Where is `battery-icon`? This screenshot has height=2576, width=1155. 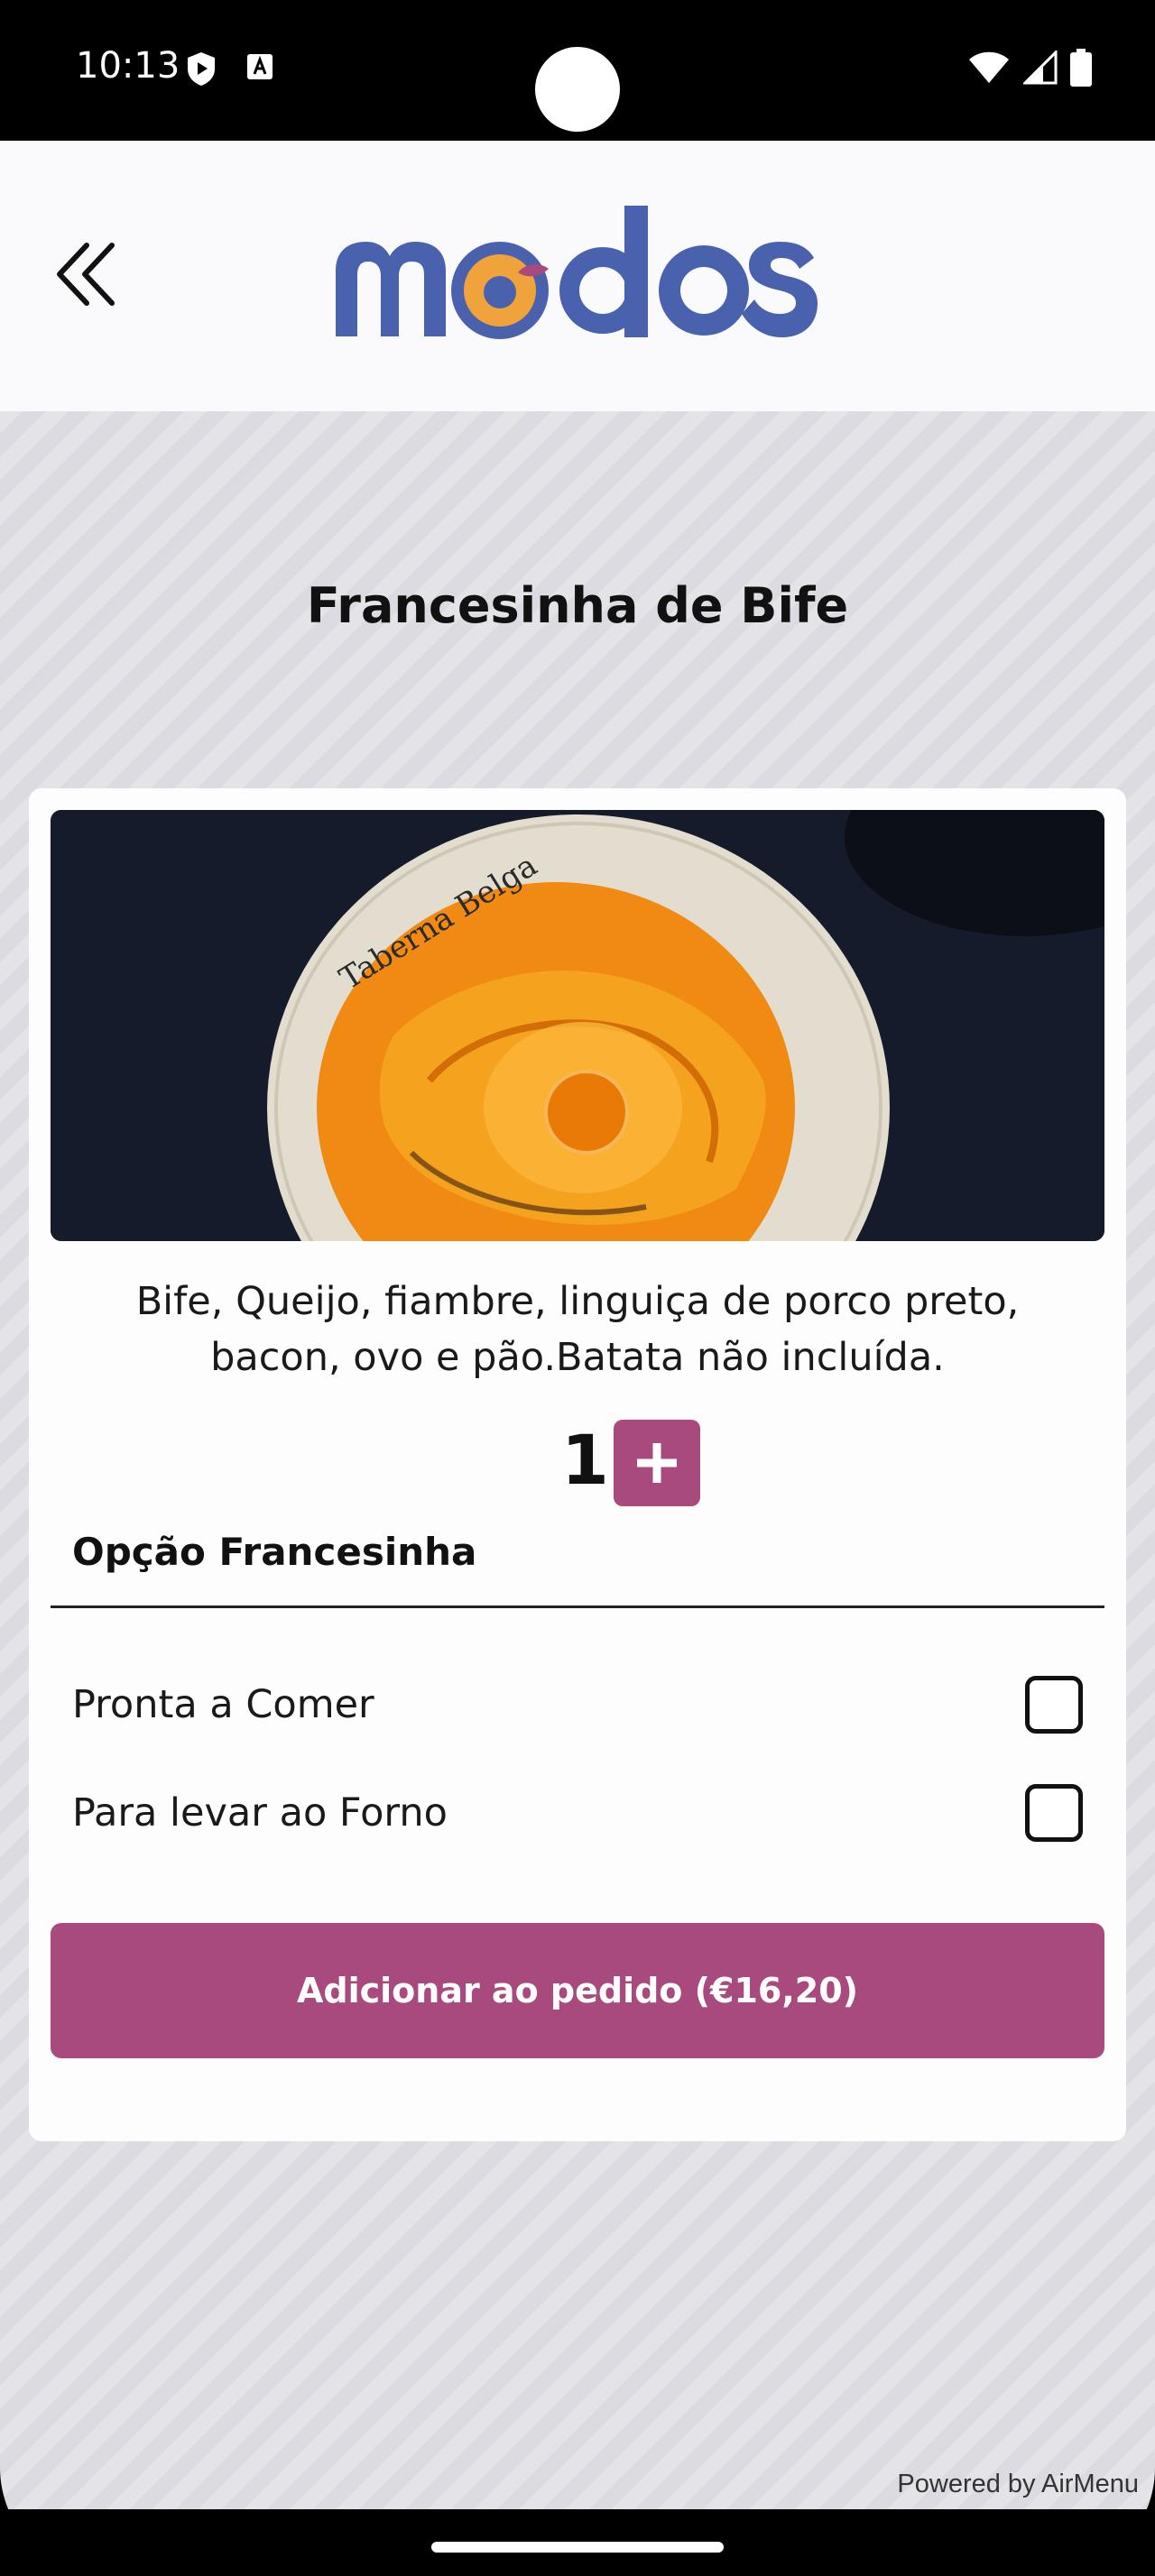
battery-icon is located at coordinates (1081, 68).